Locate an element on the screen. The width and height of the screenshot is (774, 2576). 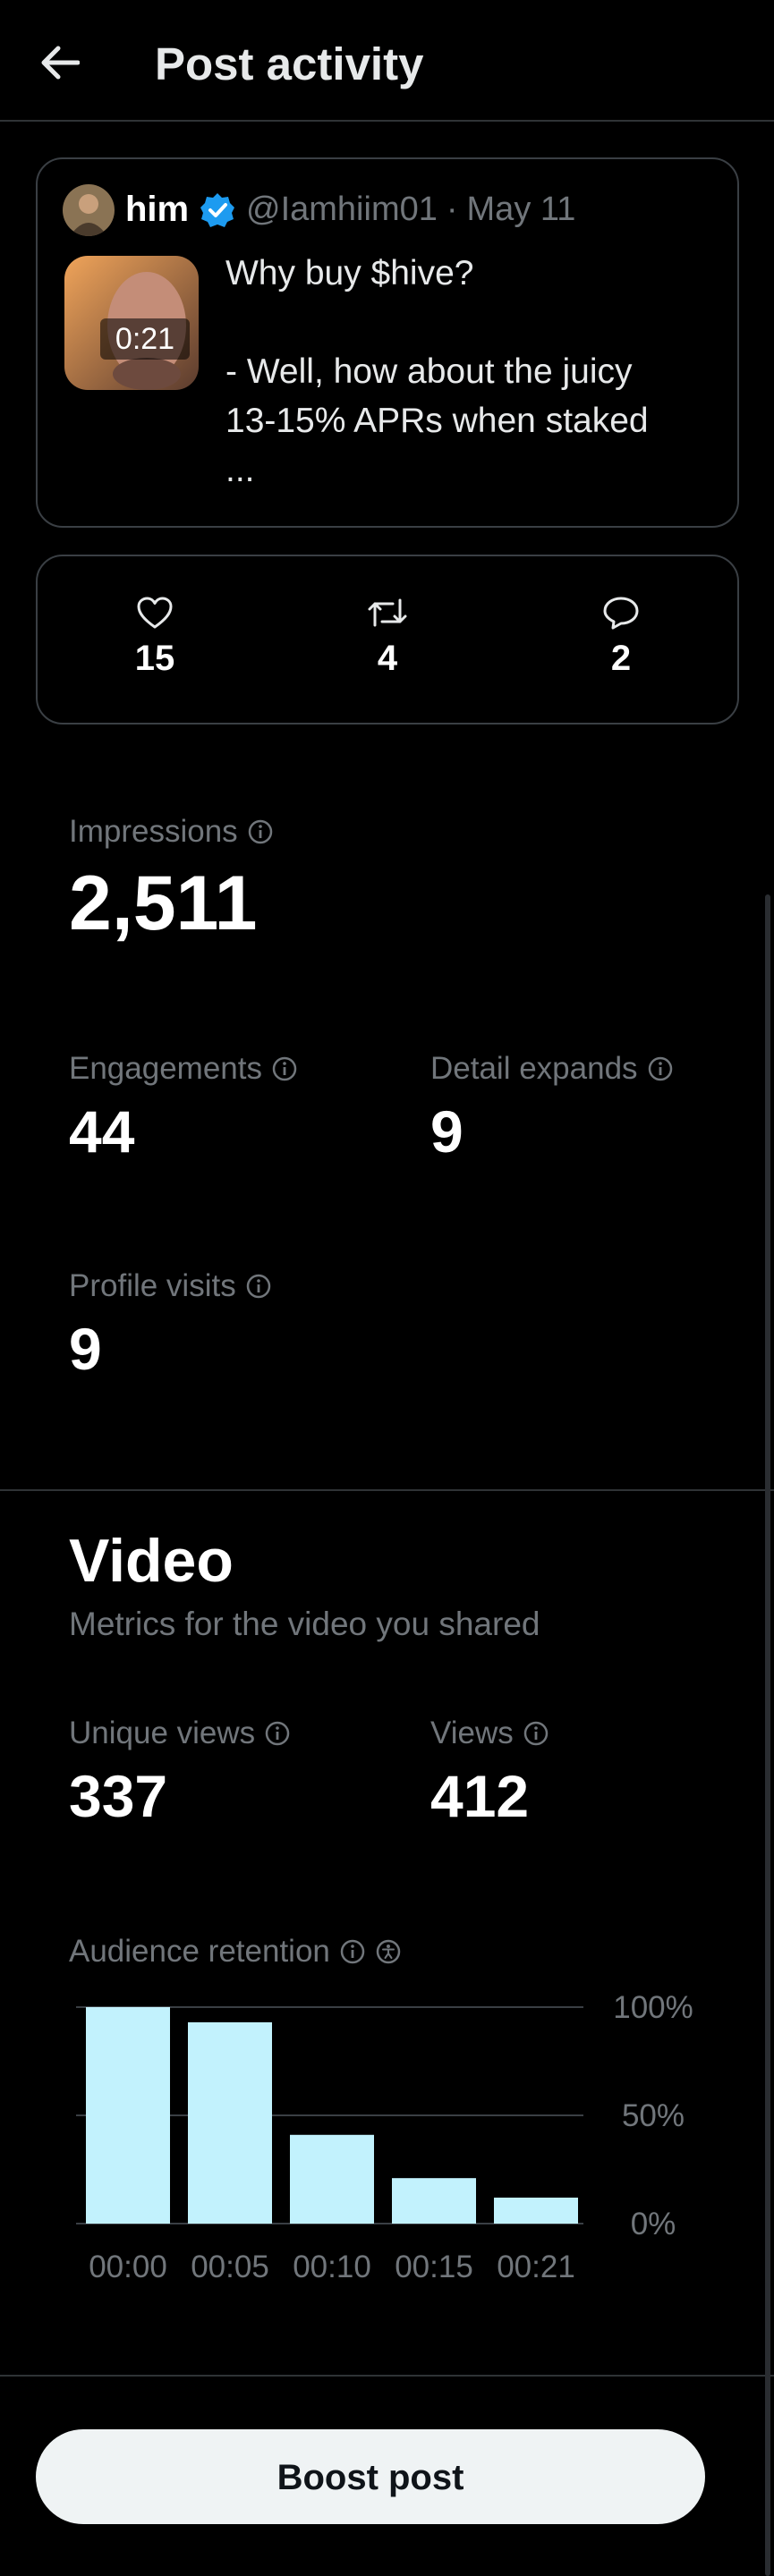
video-section-title: Video is located at coordinates (151, 1561).